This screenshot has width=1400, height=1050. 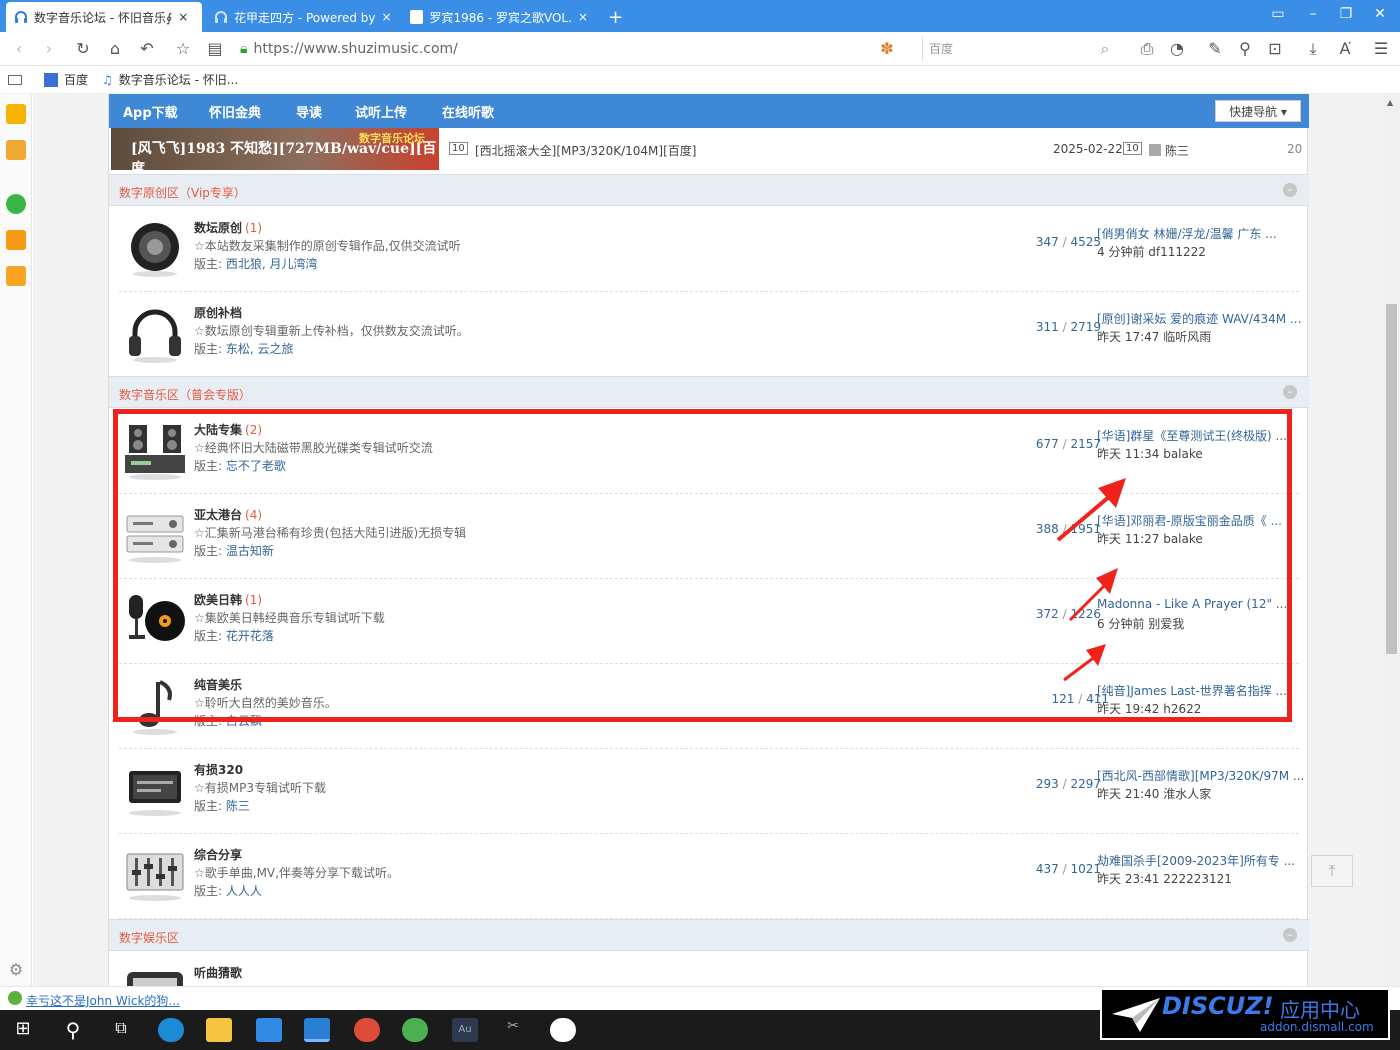 I want to click on tab-shuzimusic: 数字音乐论坛 - 怀旧音乐∮ ×, so click(x=104, y=17).